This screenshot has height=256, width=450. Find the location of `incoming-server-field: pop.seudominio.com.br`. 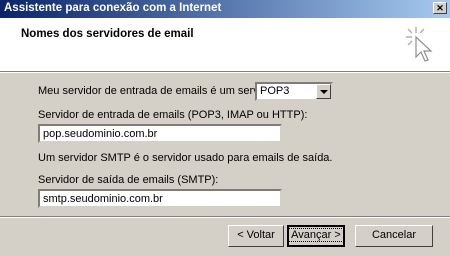

incoming-server-field: pop.seudominio.com.br is located at coordinates (160, 133).